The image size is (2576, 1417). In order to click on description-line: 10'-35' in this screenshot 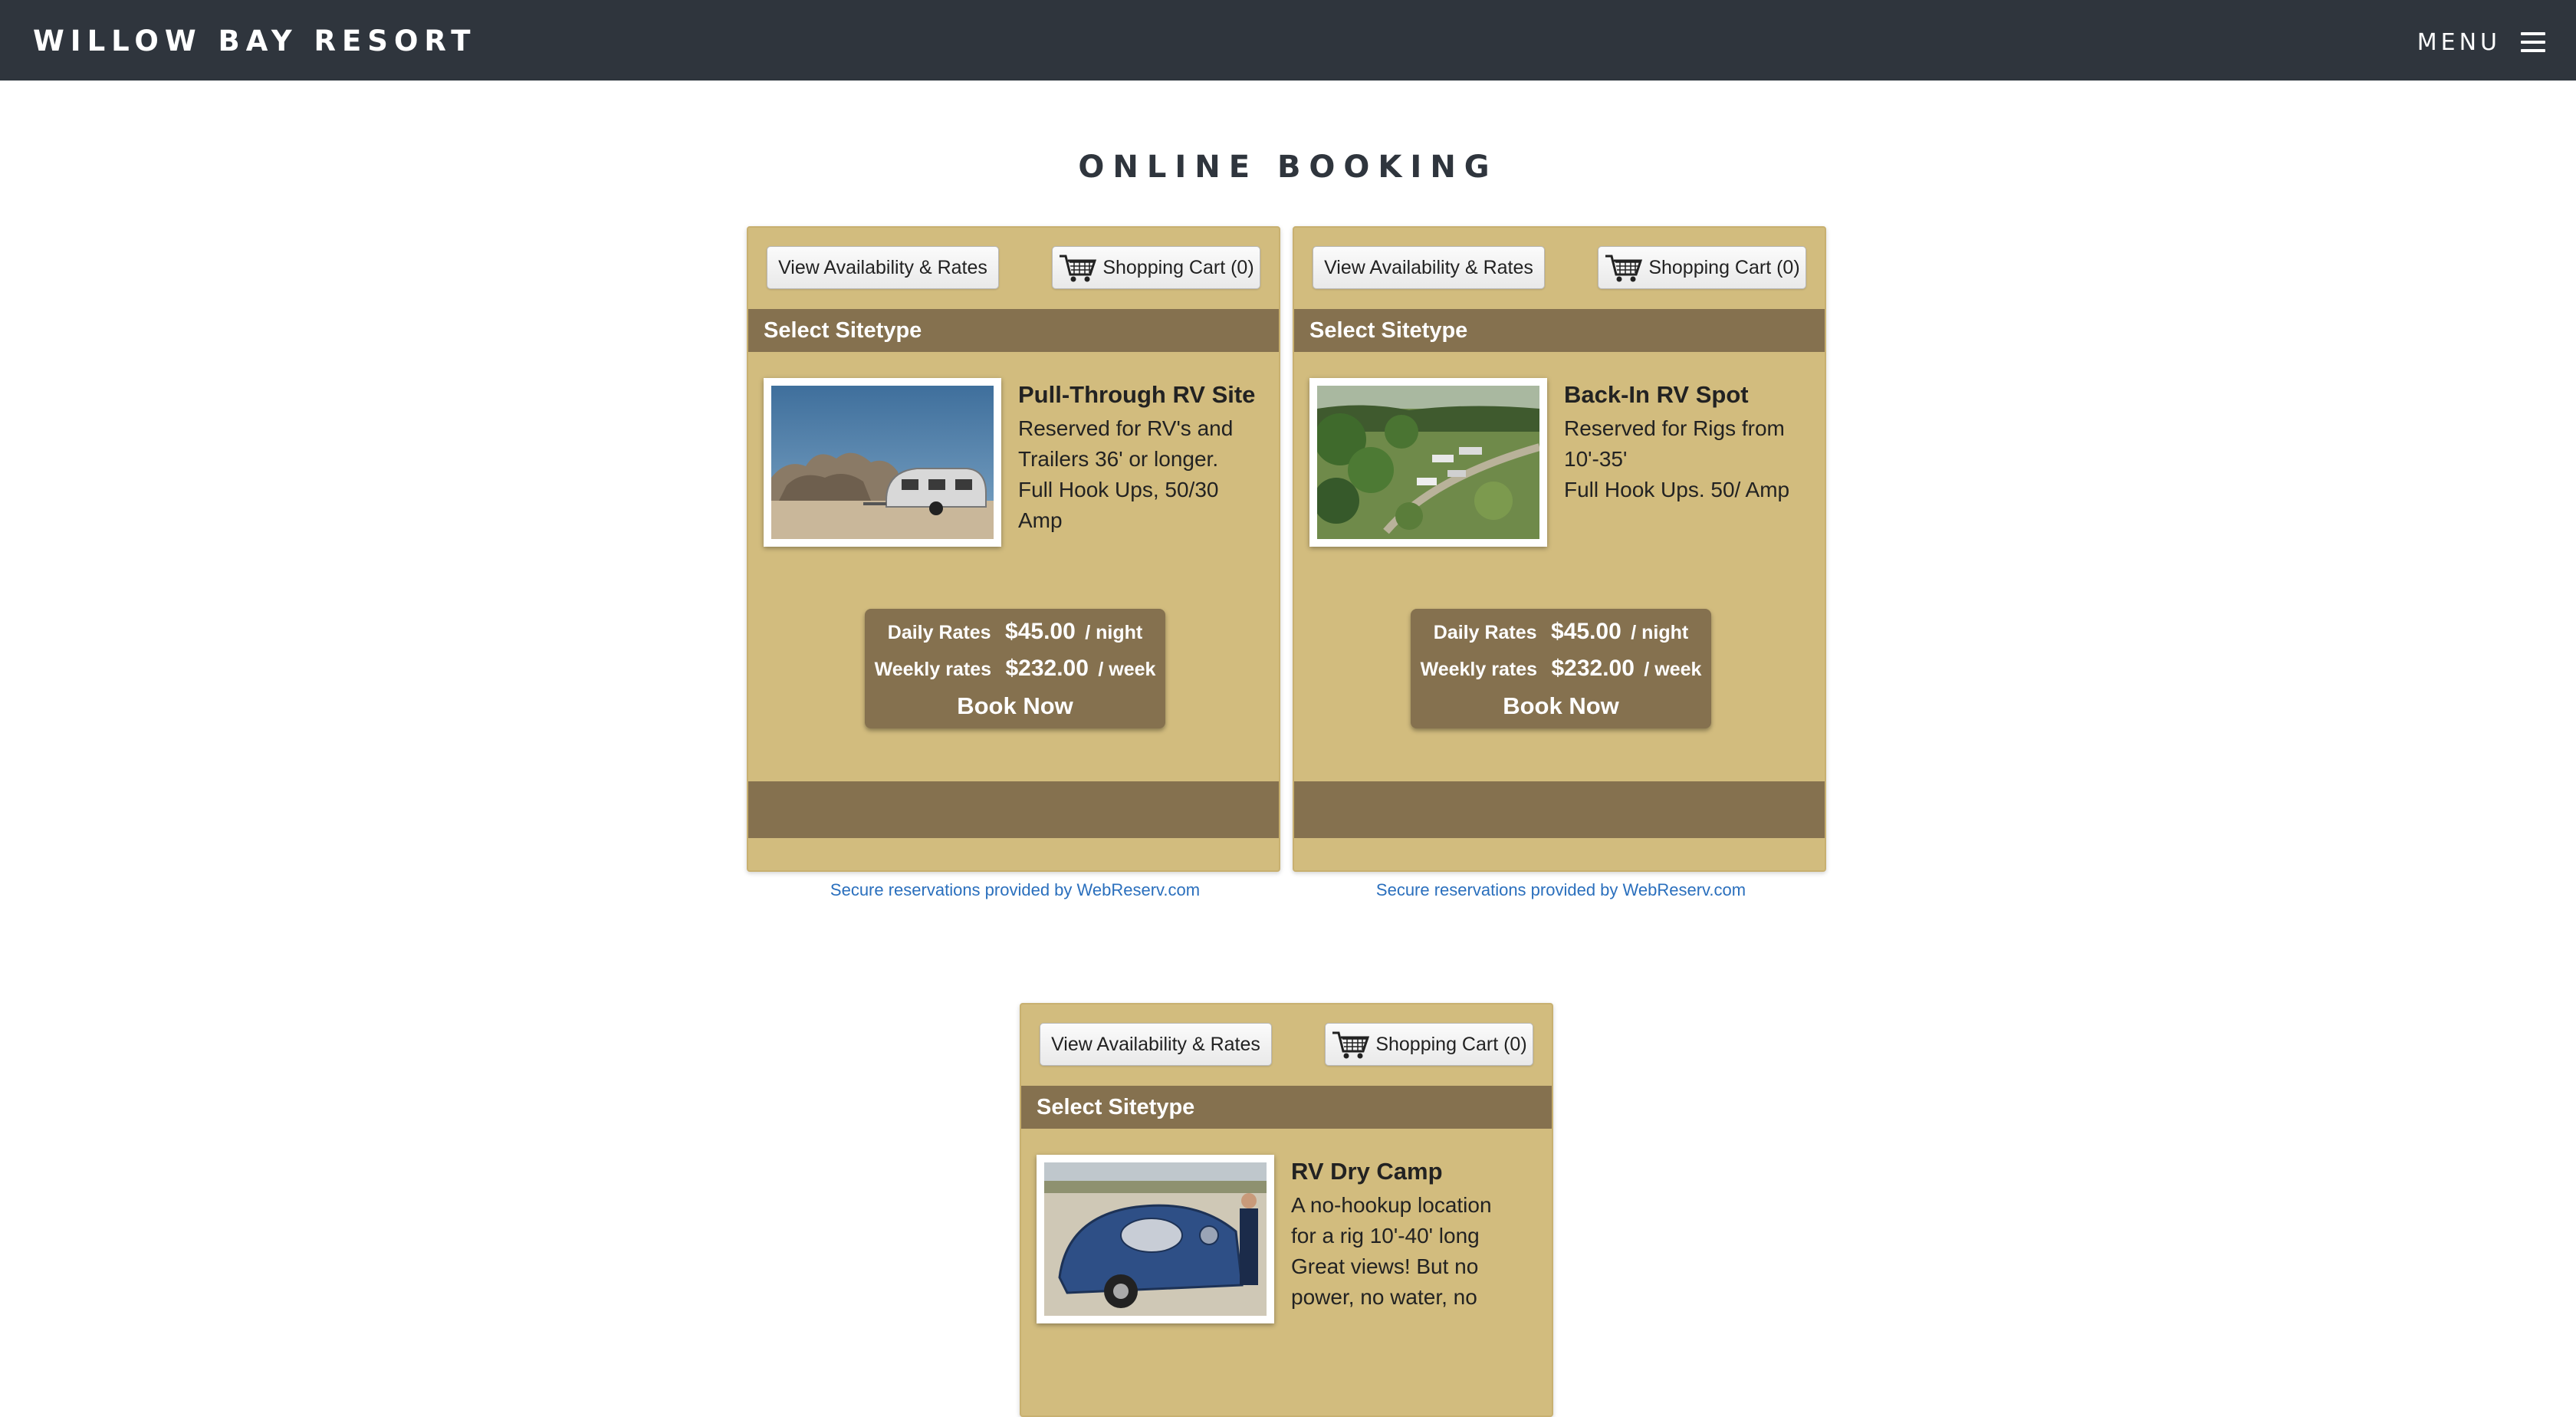, I will do `click(1596, 459)`.